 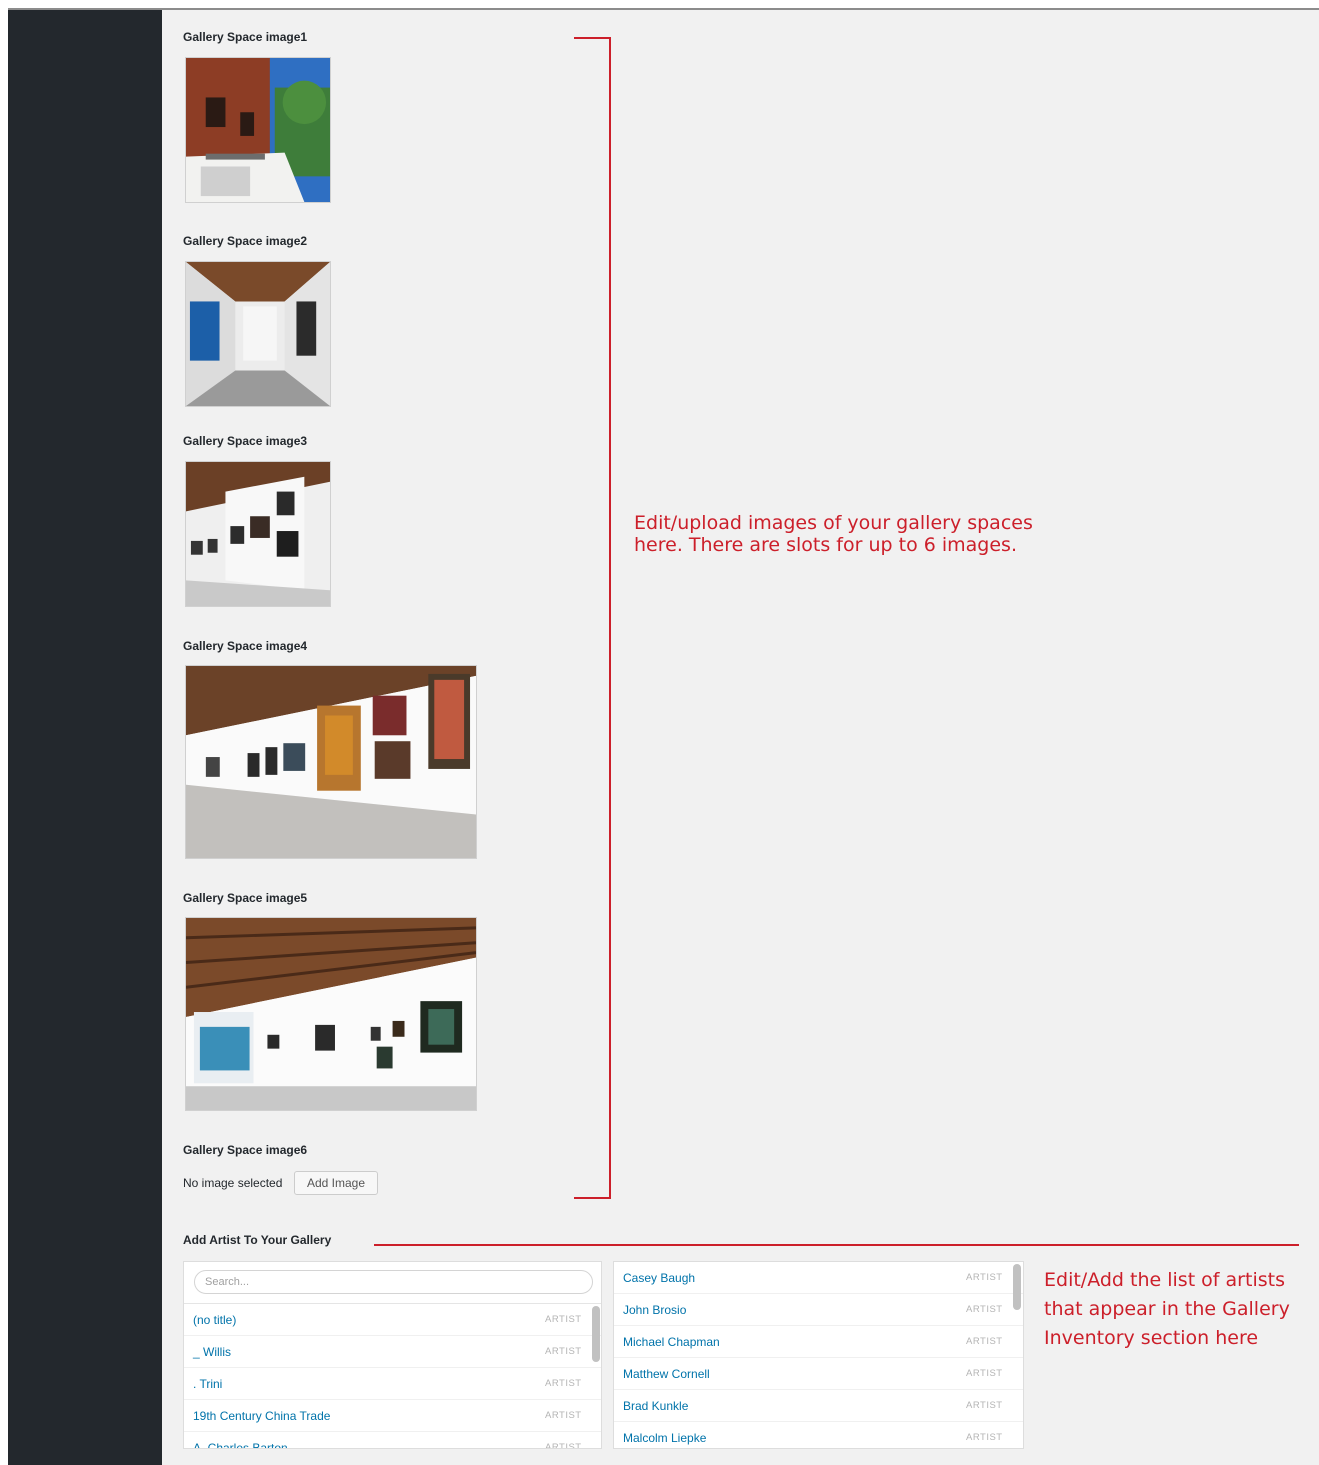 I want to click on annotation-artist-line, so click(x=836, y=1245).